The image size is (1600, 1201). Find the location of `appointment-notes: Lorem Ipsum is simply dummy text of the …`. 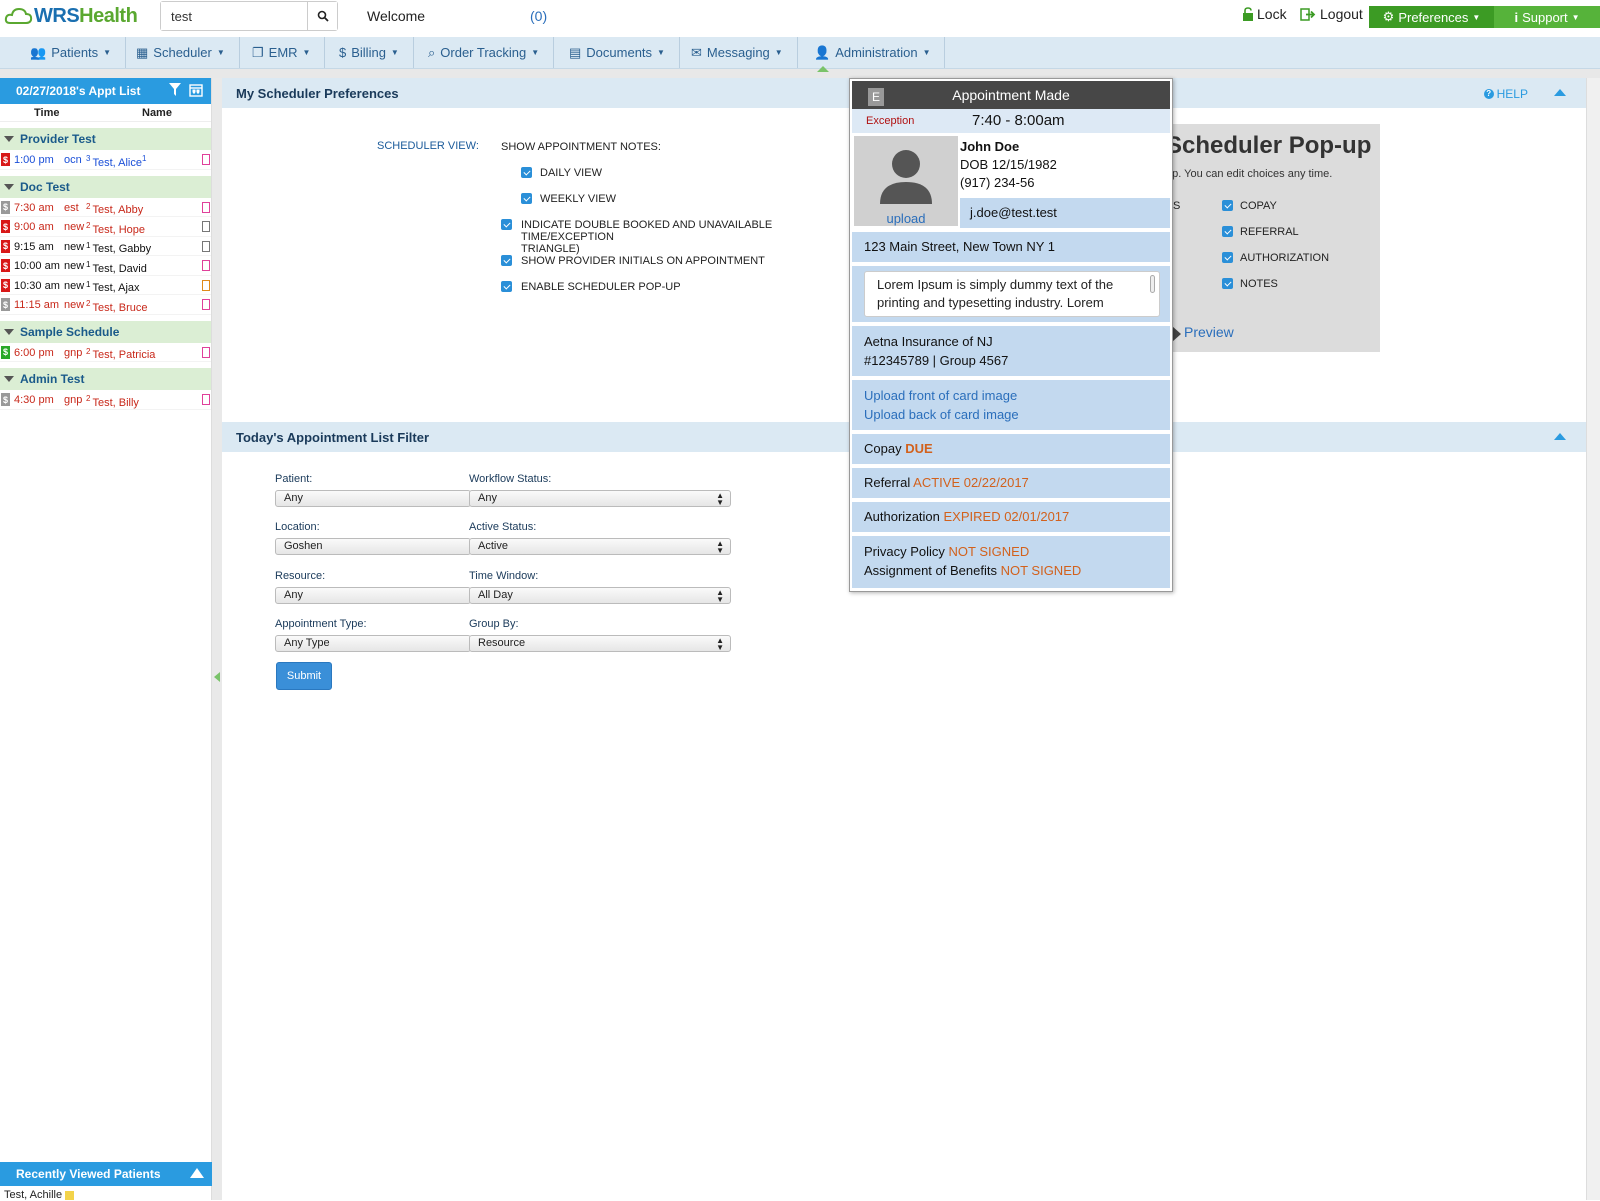

appointment-notes: Lorem Ipsum is simply dummy text of the … is located at coordinates (1012, 294).